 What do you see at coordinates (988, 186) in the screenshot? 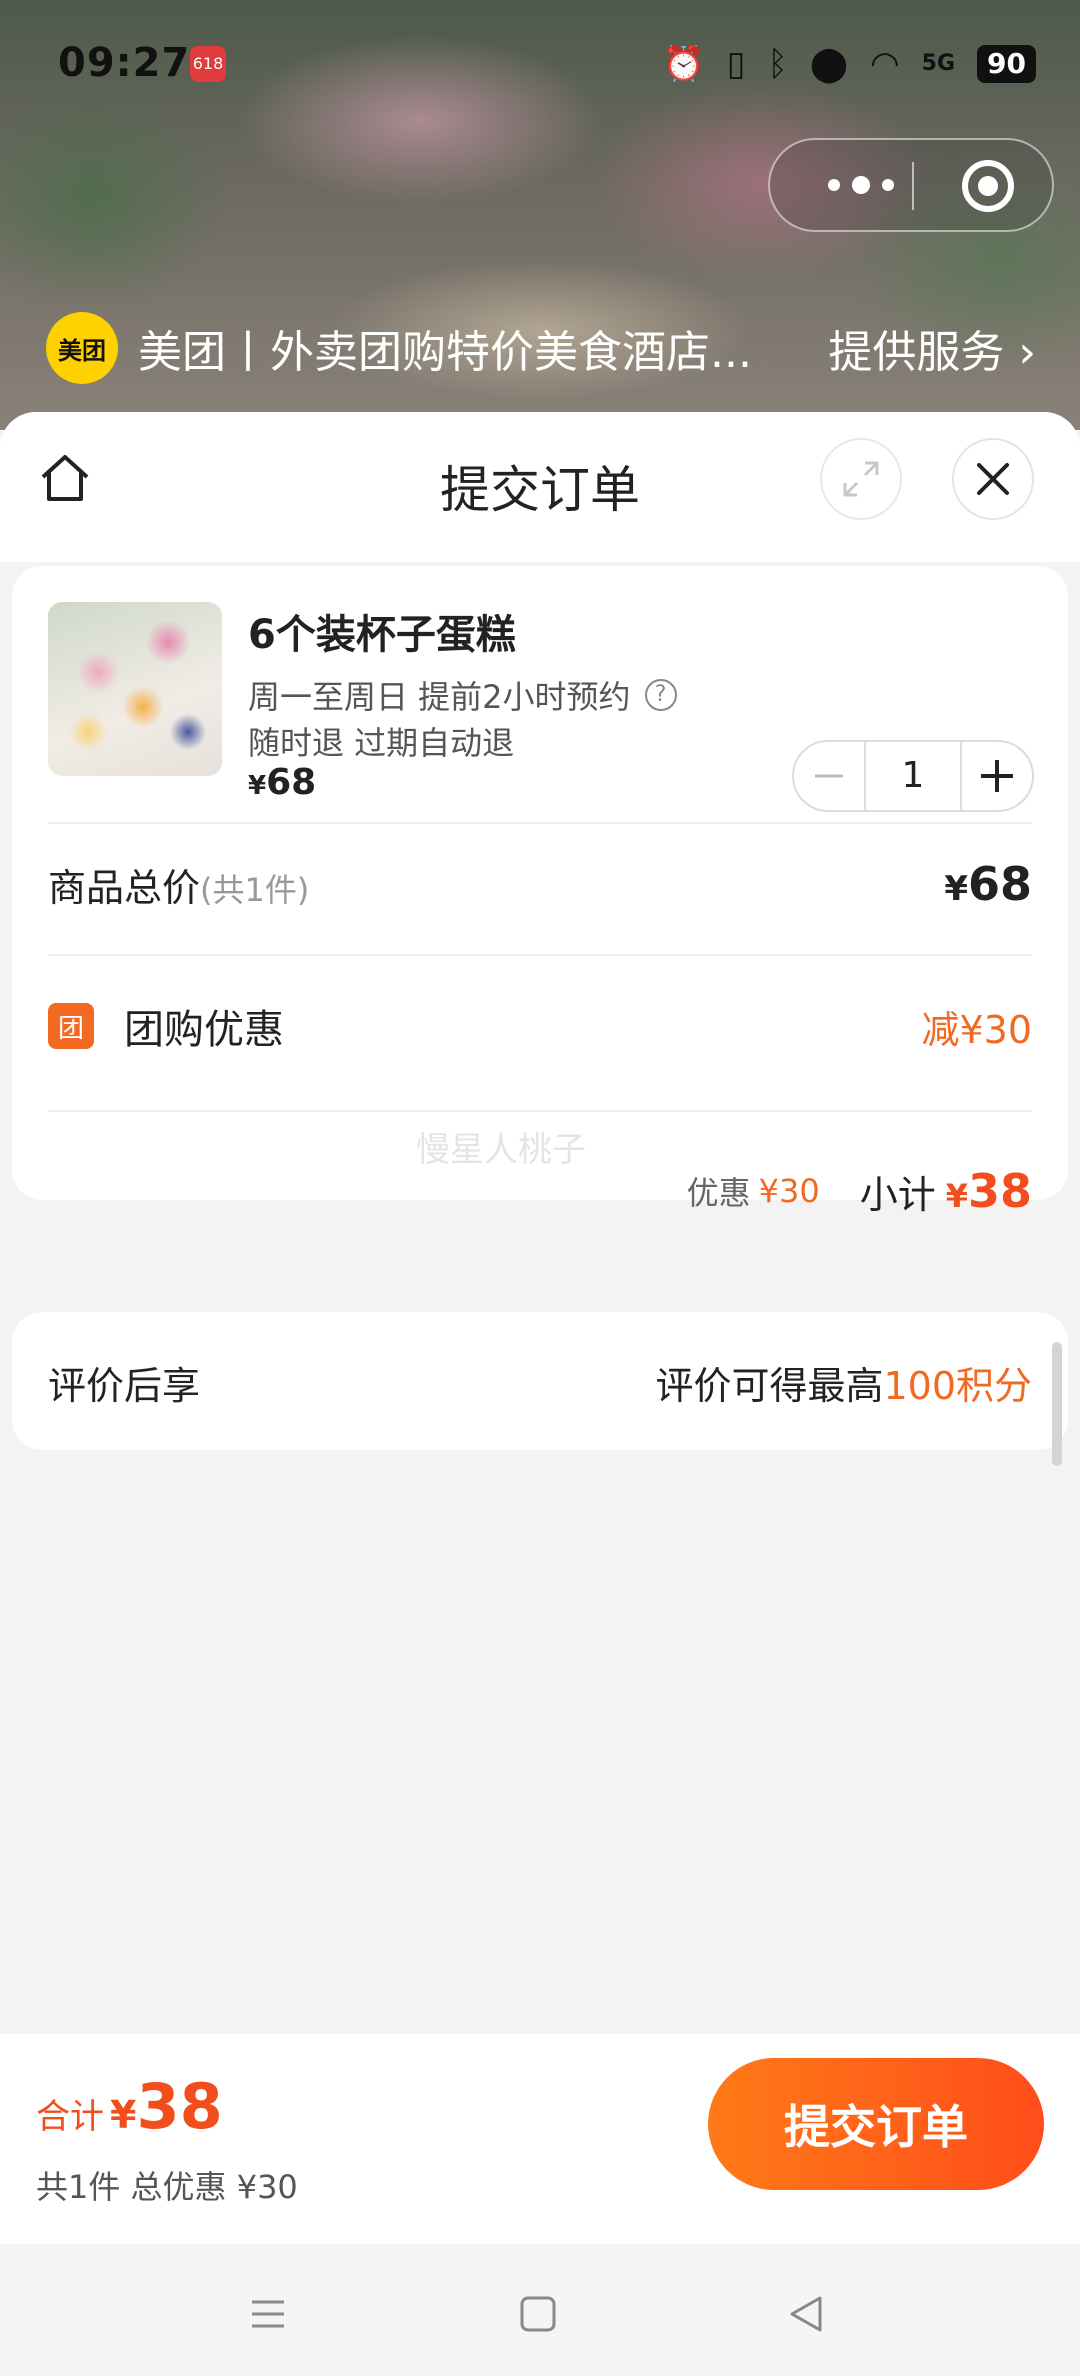
I see `target-icon` at bounding box center [988, 186].